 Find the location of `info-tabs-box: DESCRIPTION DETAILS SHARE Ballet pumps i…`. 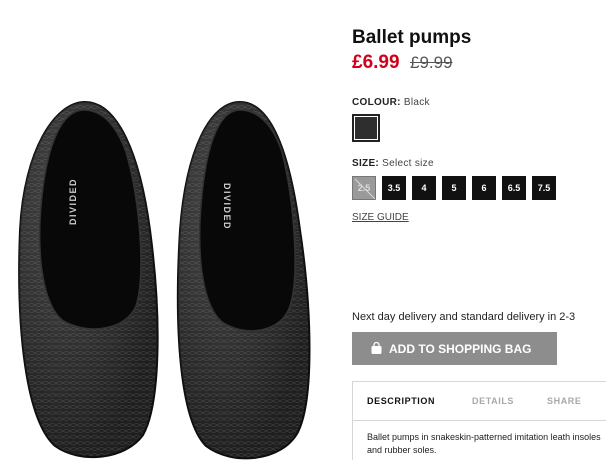

info-tabs-box: DESCRIPTION DETAILS SHARE Ballet pumps i… is located at coordinates (479, 420).